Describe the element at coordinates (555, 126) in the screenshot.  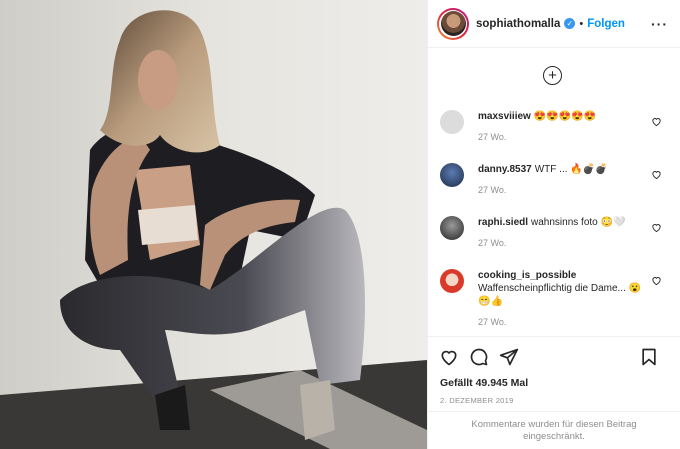
I see `comment-item: maxsviiiew 😍😍😍😍😍 27 Wo.` at that location.